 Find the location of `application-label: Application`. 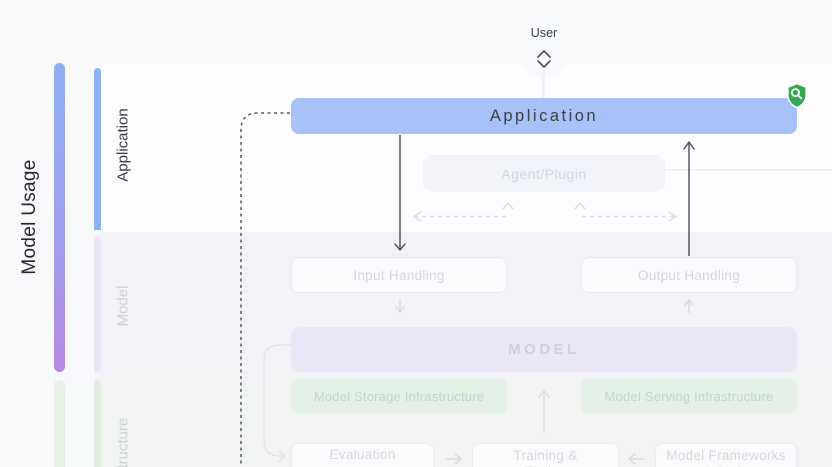

application-label: Application is located at coordinates (544, 115).